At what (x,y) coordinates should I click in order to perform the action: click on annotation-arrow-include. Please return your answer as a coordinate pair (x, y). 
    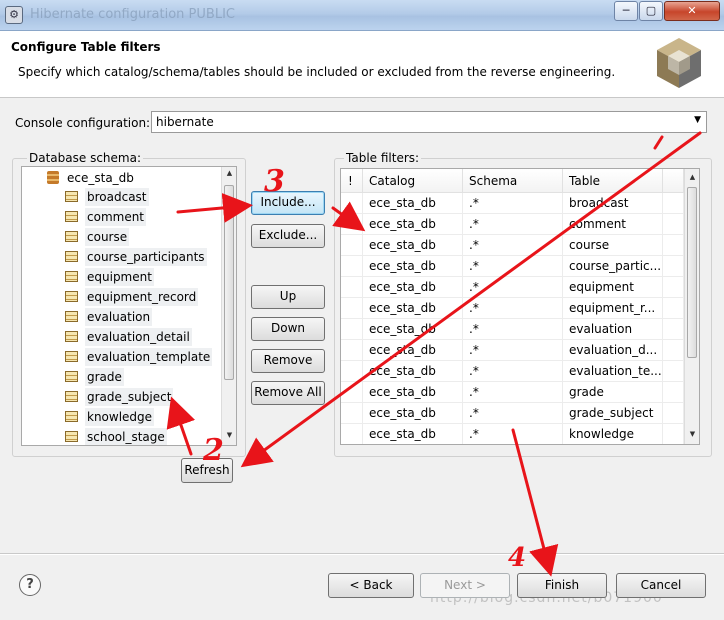
    Looking at the image, I should click on (214, 207).